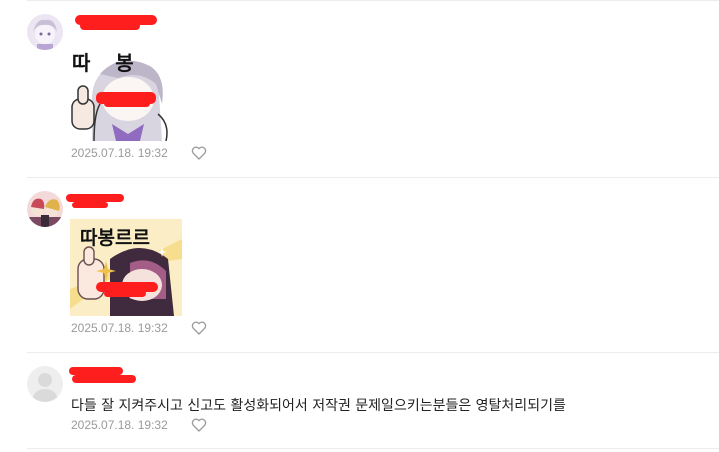 The width and height of the screenshot is (719, 452). I want to click on comment-divider, so click(373, 448).